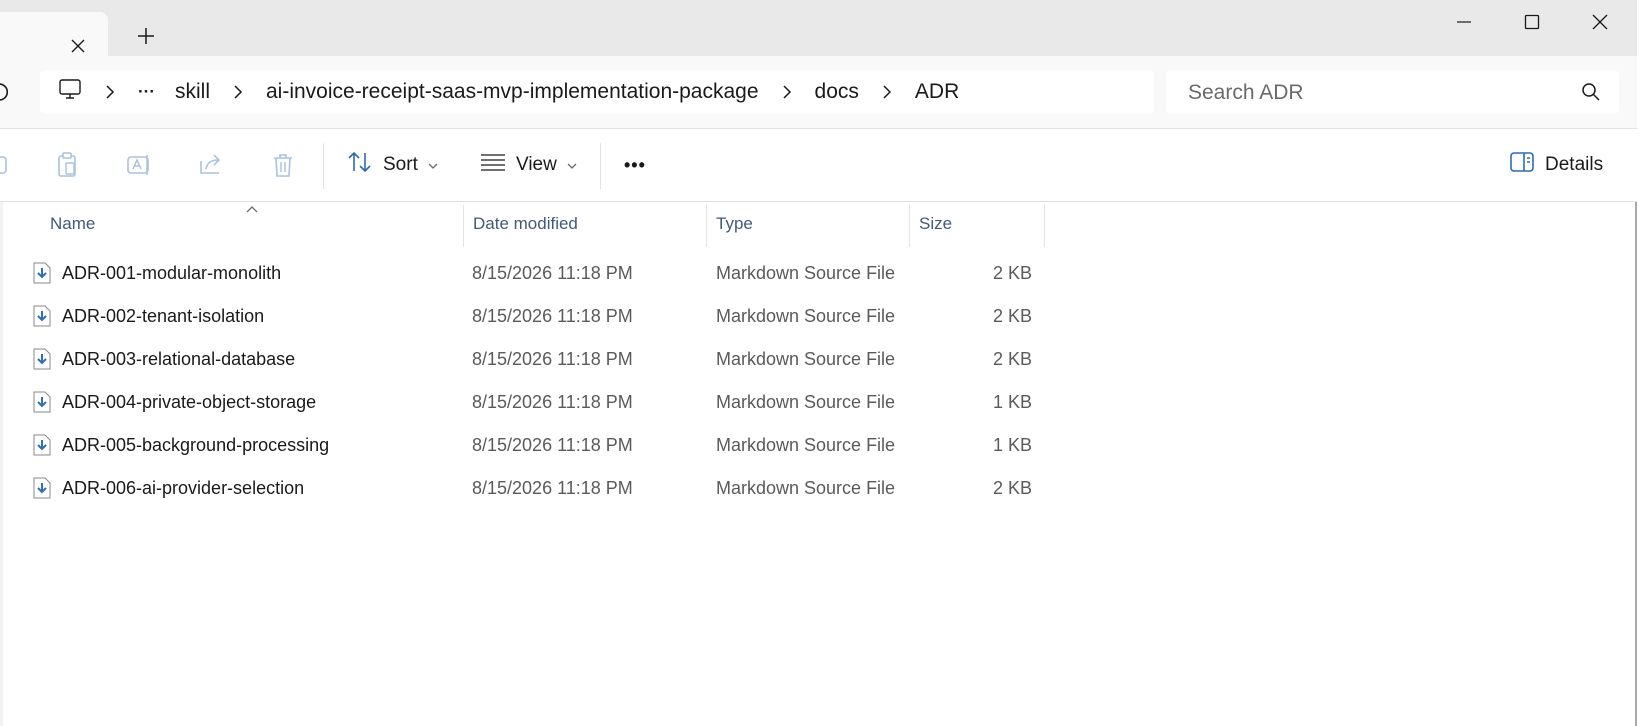 The width and height of the screenshot is (1639, 726). I want to click on command-bar: Sort View ••• Details, so click(818, 165).